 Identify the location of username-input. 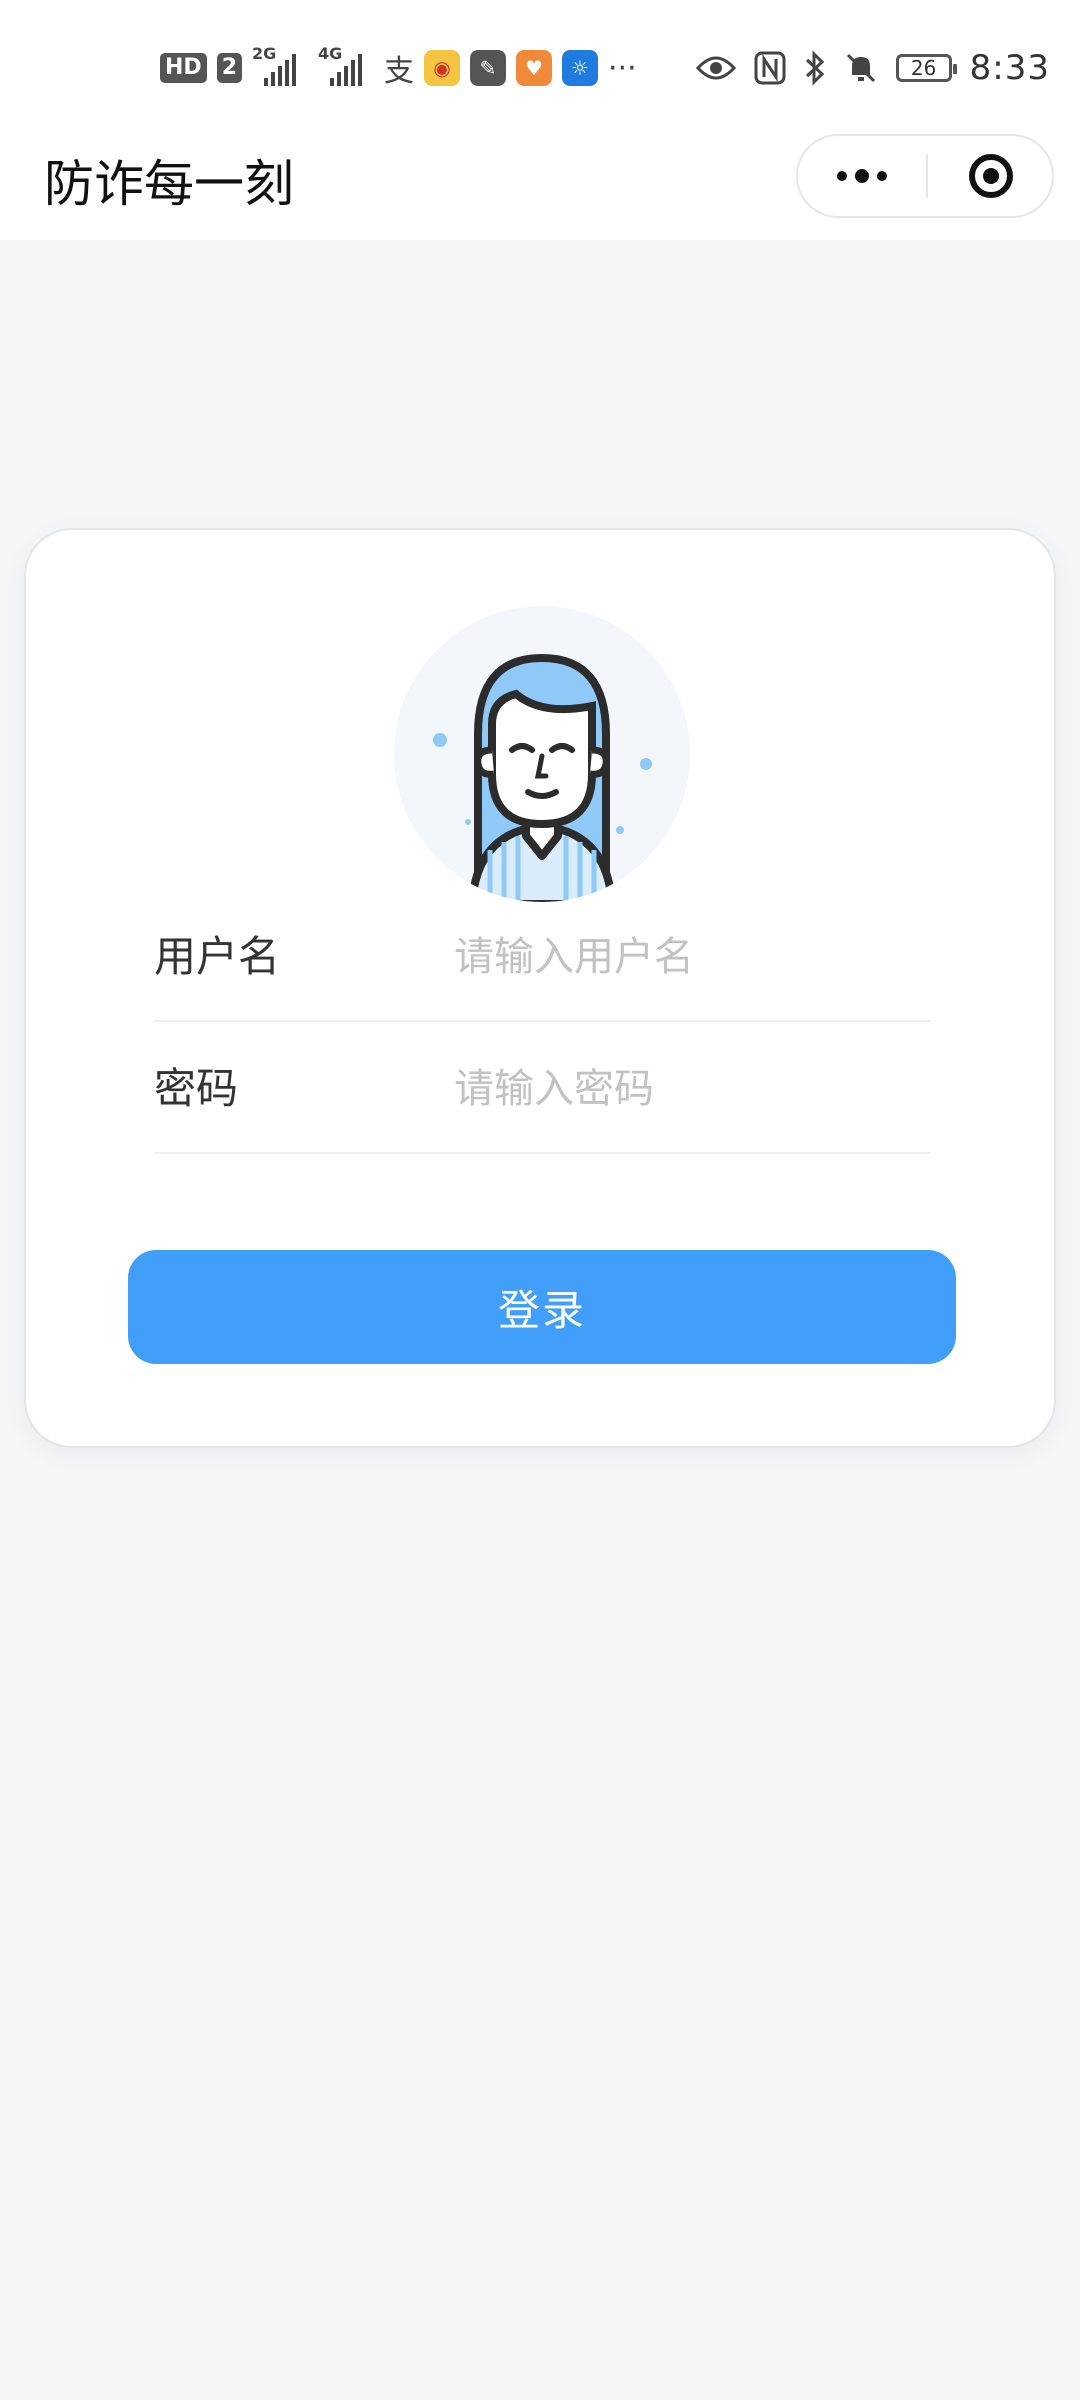
(689, 957).